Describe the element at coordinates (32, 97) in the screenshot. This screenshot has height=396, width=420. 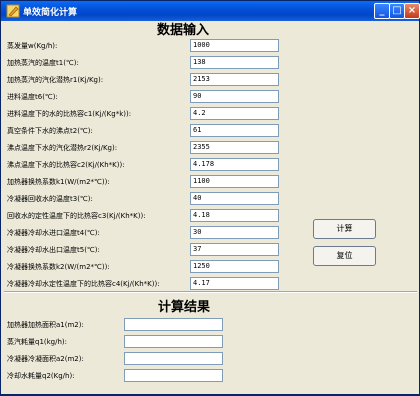
I see `field-label: 进料温度t6(℃):` at that location.